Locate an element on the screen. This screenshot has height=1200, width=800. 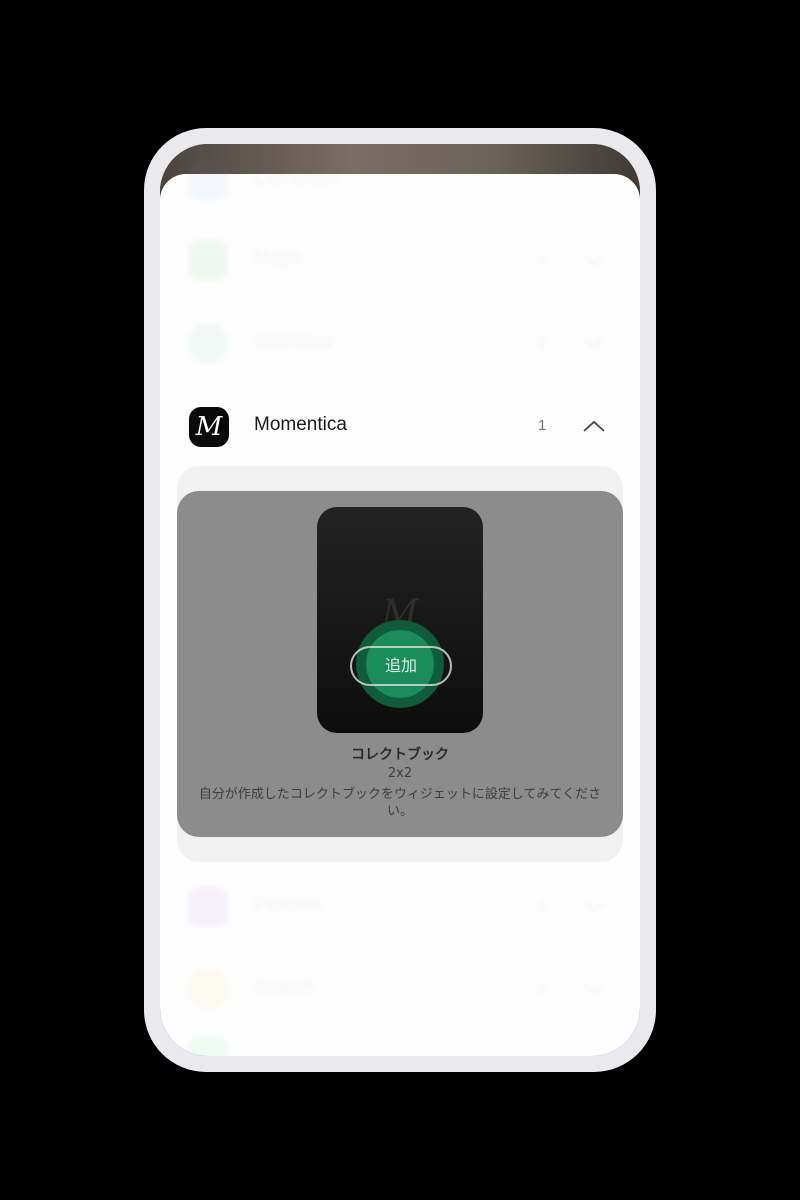
app-row-name: Search is located at coordinates (284, 987).